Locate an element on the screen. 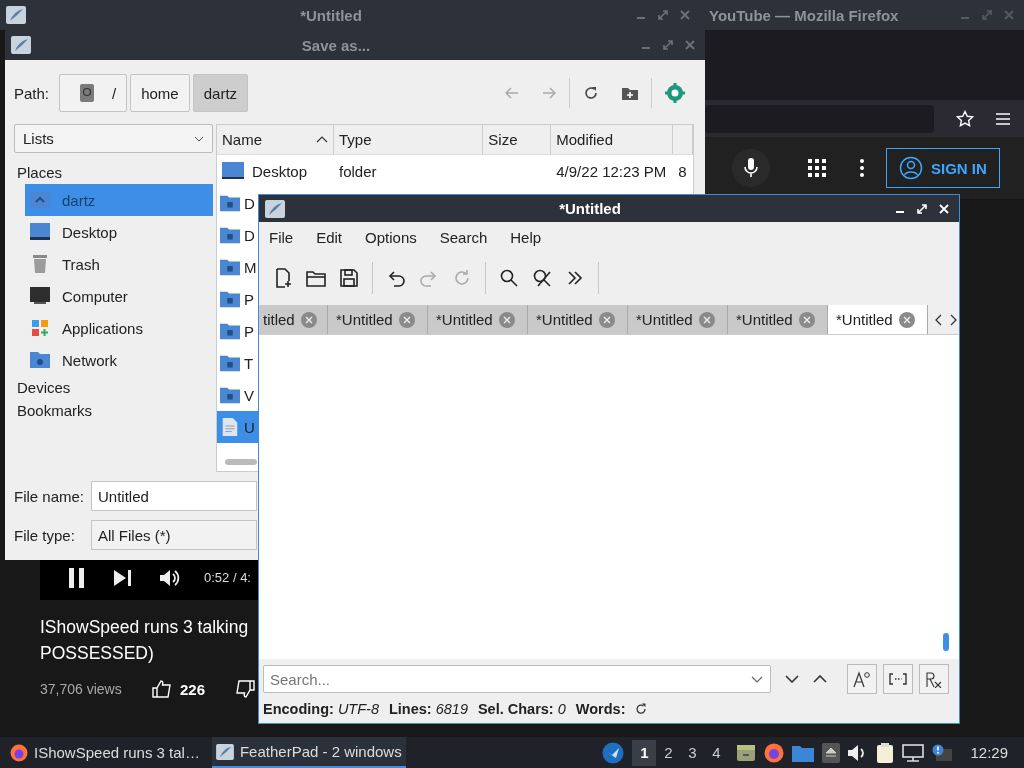 Image resolution: width=1024 pixels, height=768 pixels. thumbs-up-icon is located at coordinates (162, 689).